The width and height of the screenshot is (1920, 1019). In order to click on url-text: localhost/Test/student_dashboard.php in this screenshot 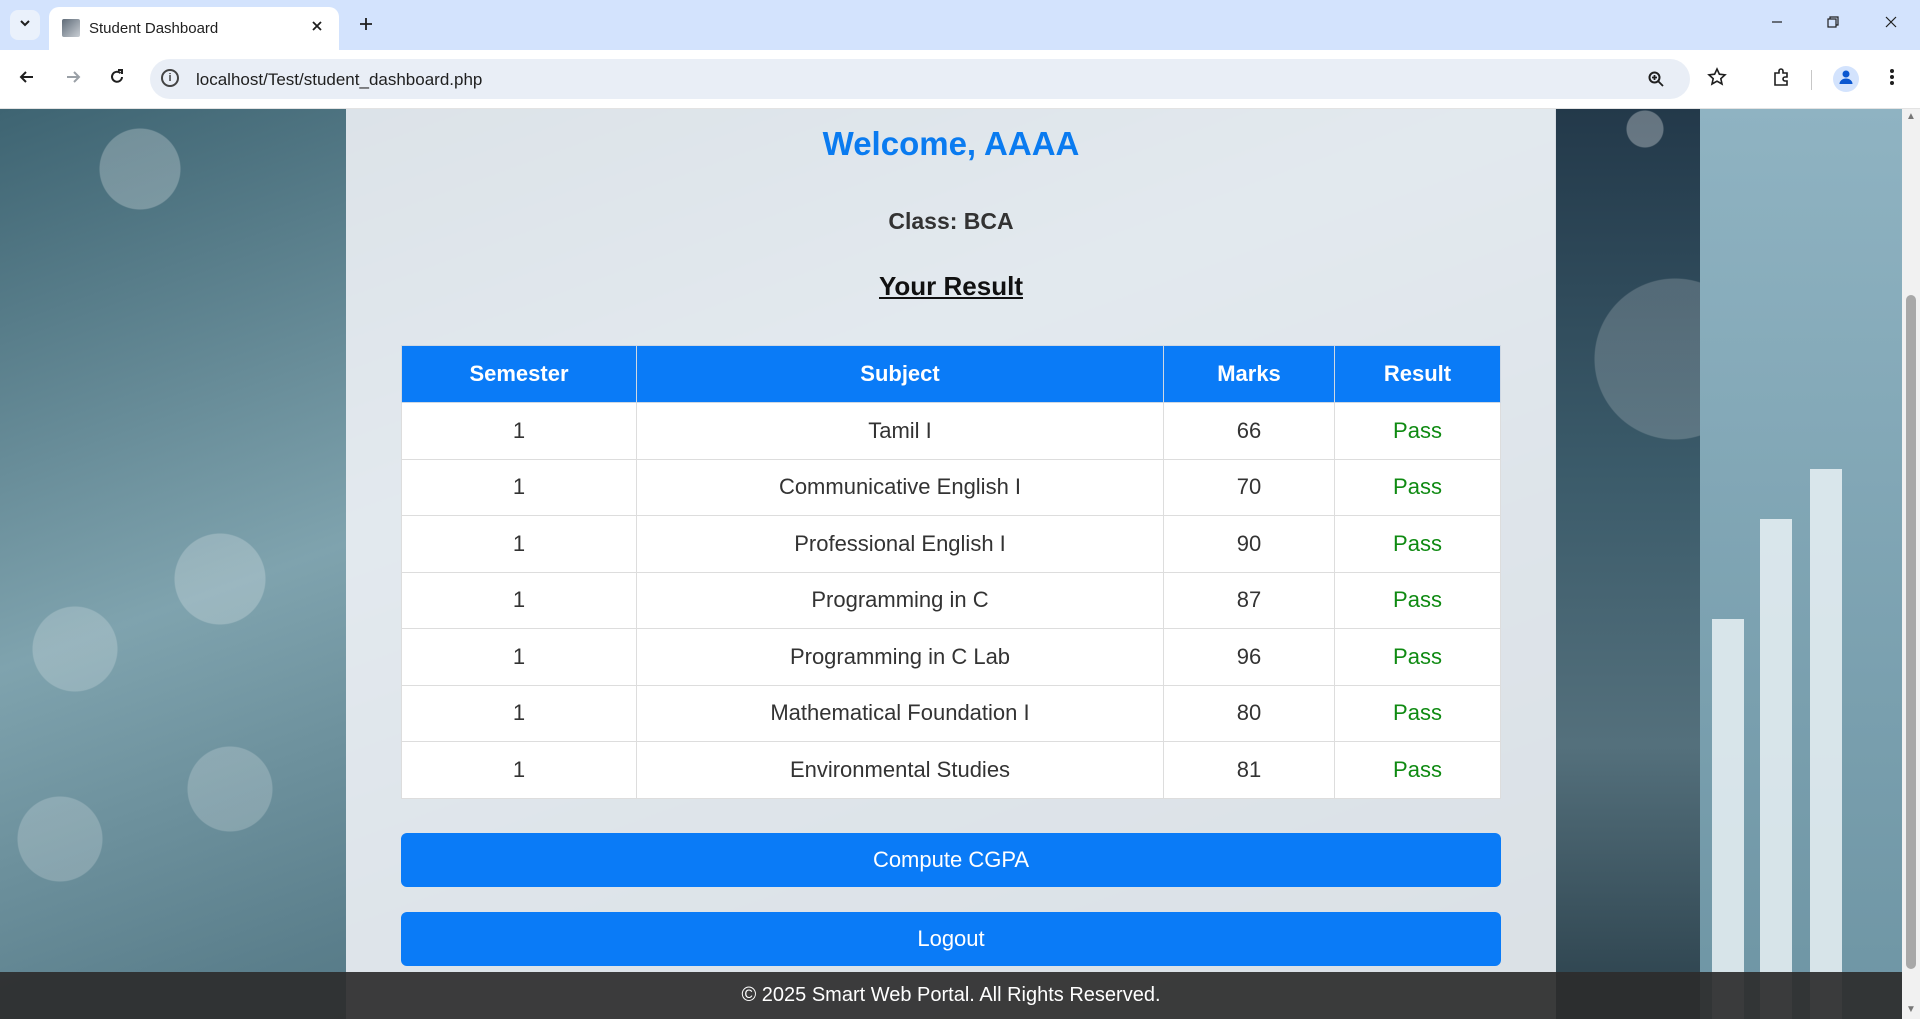, I will do `click(339, 80)`.